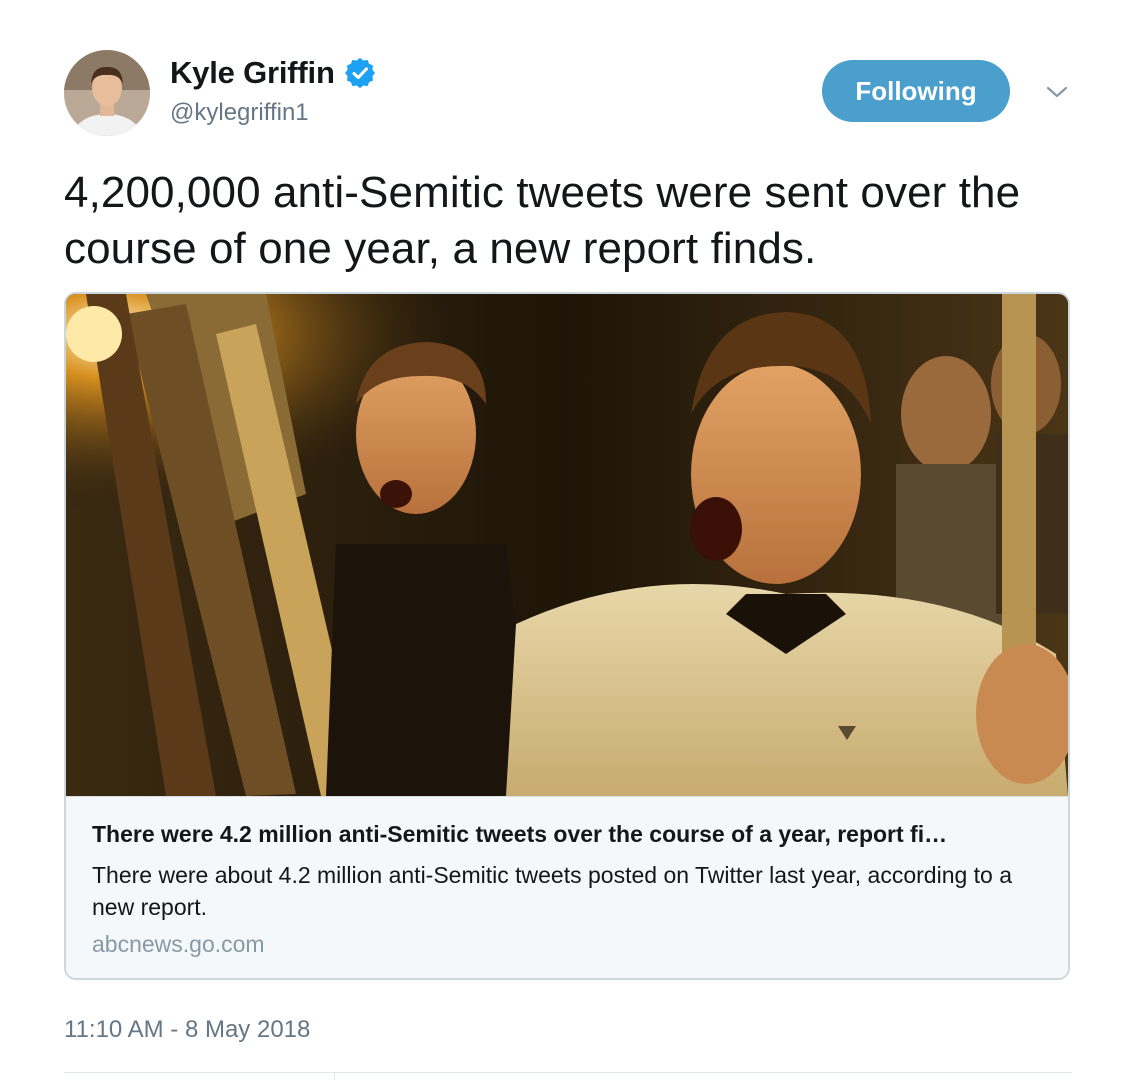 This screenshot has height=1080, width=1140. I want to click on avatar-image, so click(107, 93).